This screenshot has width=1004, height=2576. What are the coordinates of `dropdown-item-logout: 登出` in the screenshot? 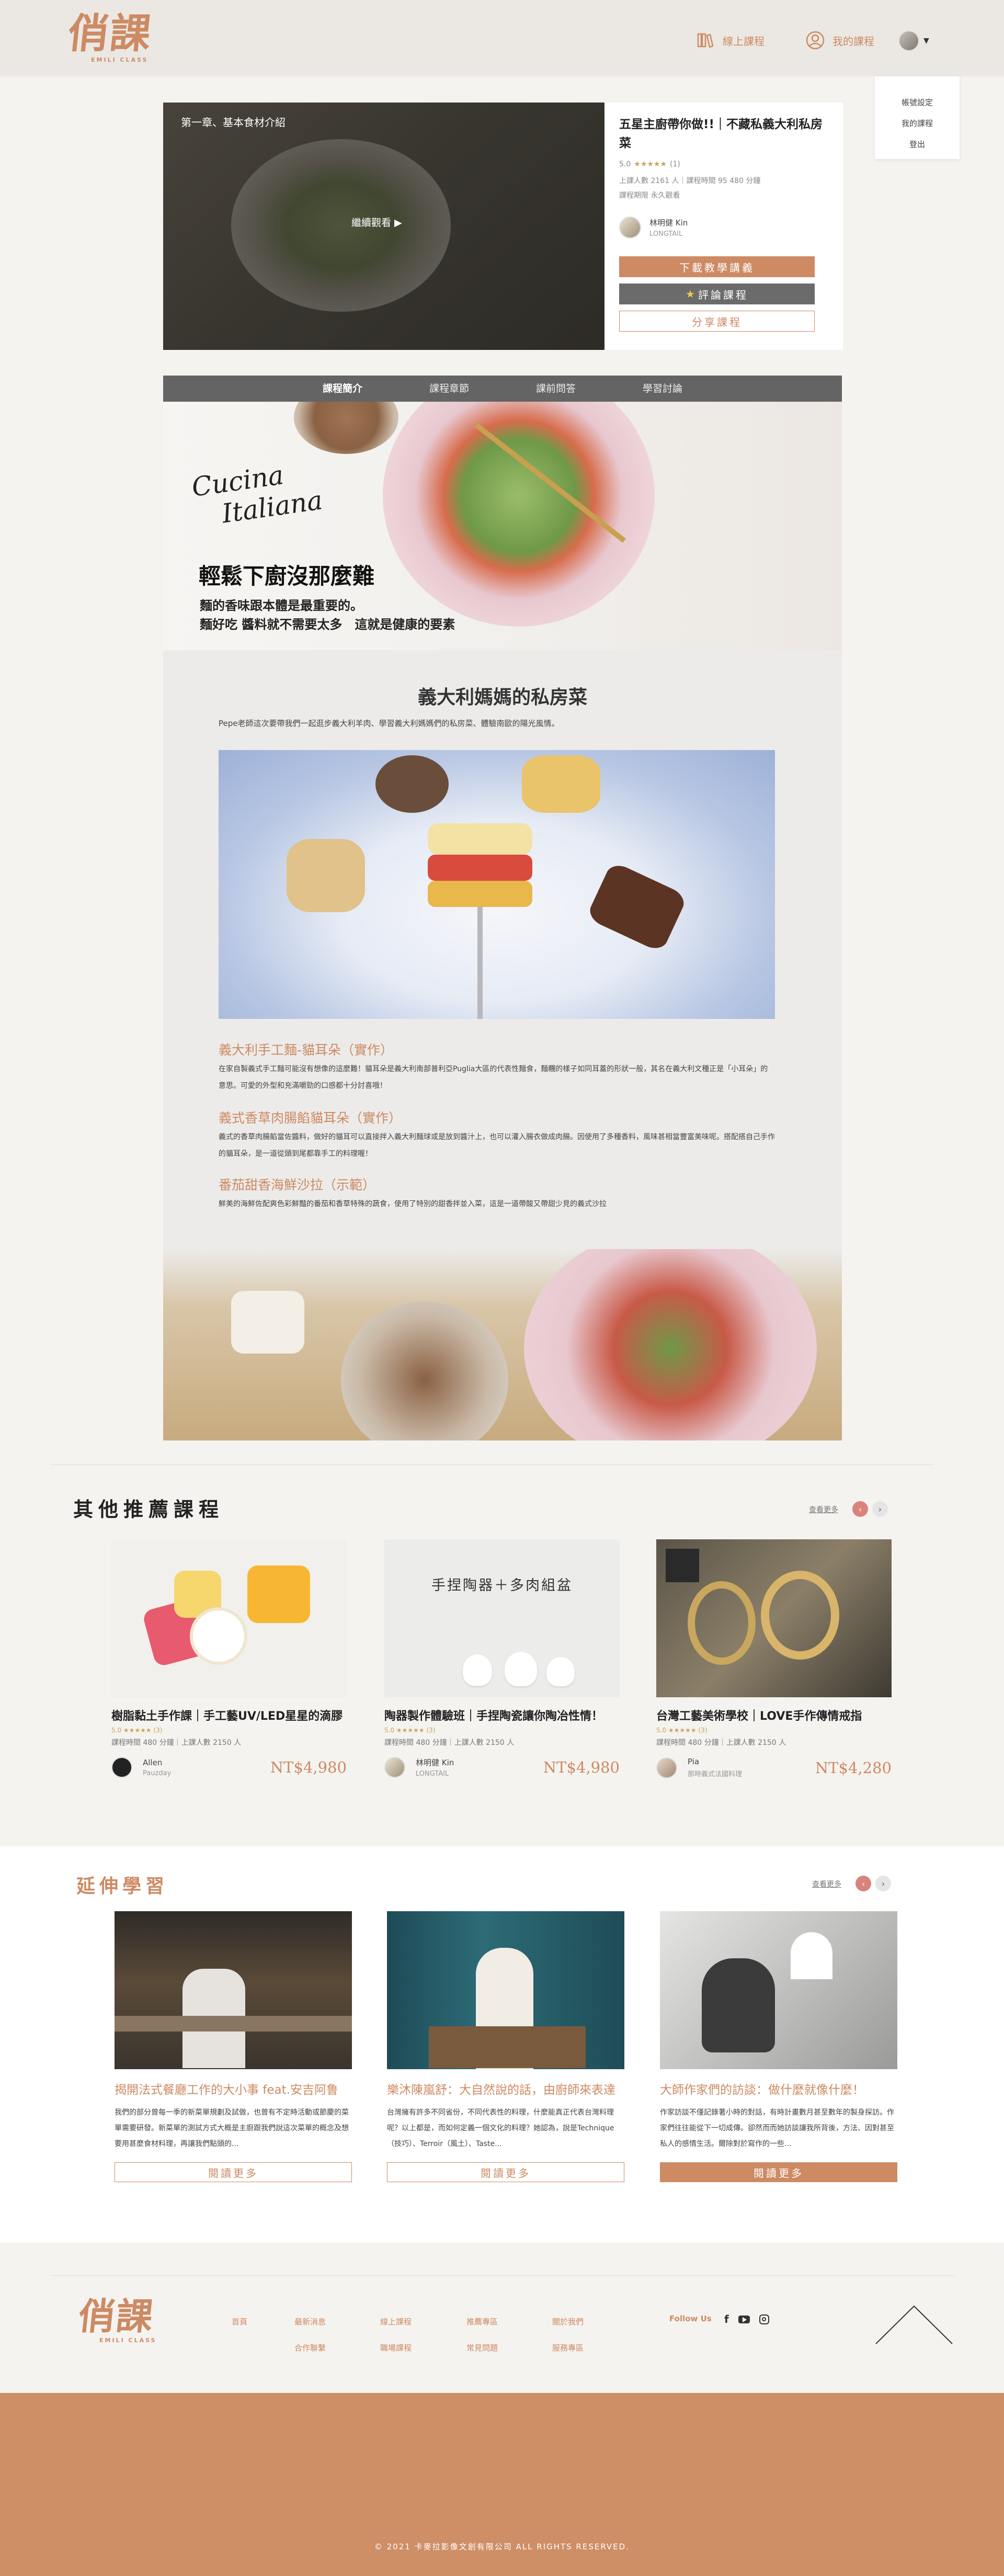 It's located at (918, 144).